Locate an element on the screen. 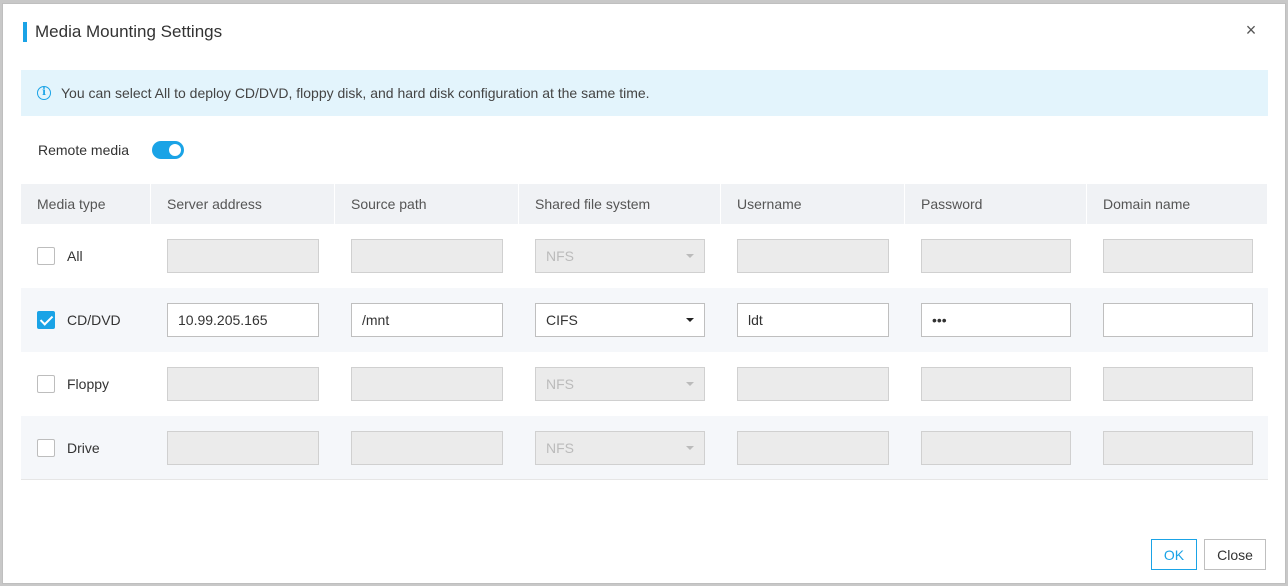  media-label-drive: Drive is located at coordinates (83, 447).